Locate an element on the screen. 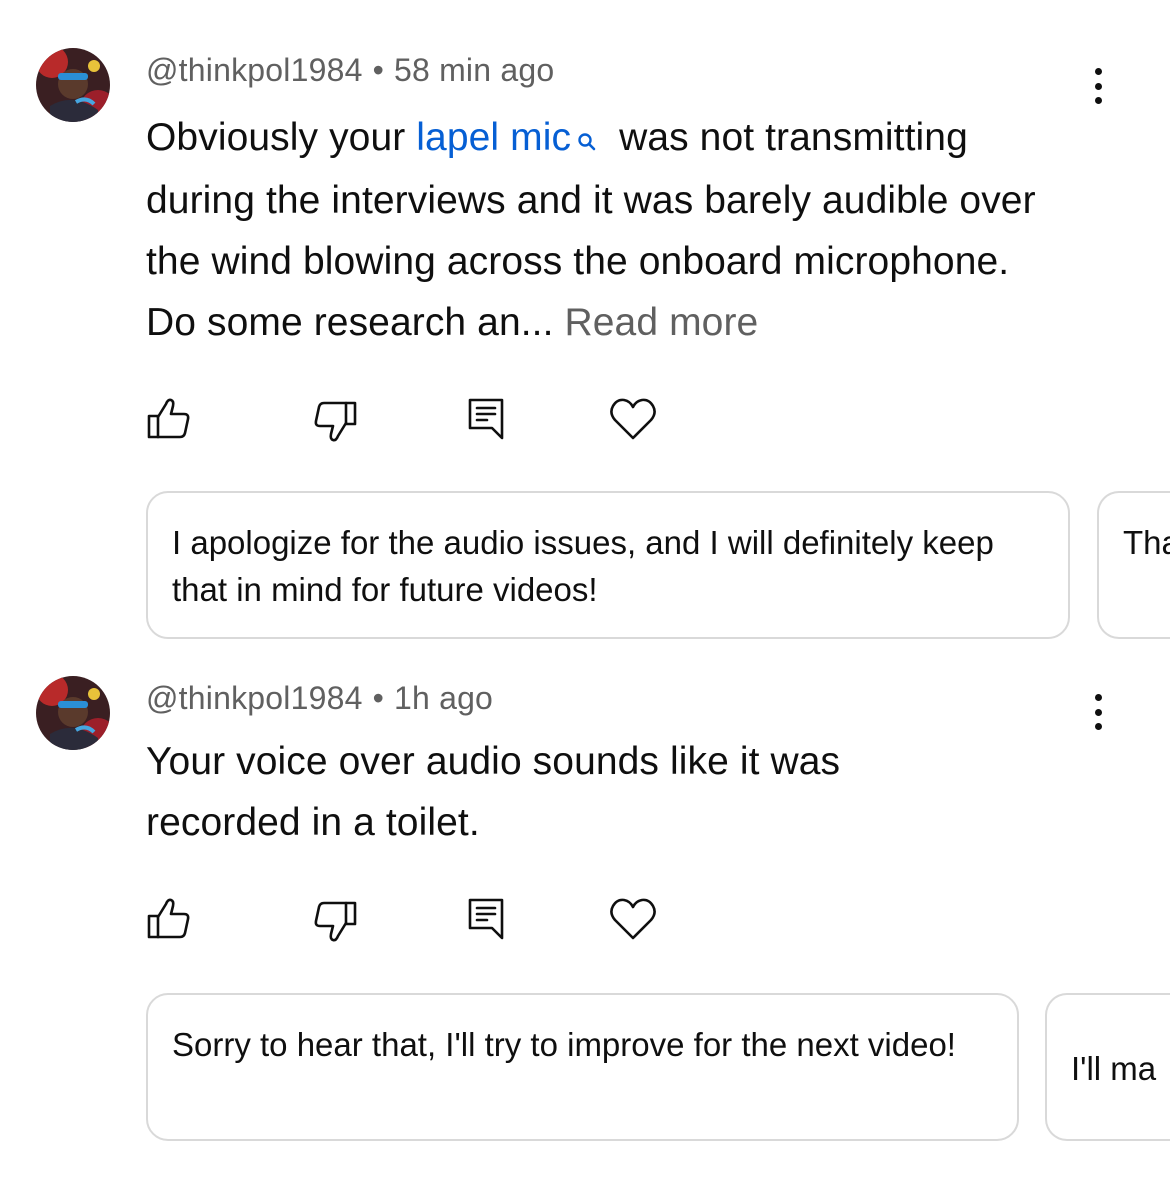 Image resolution: width=1170 pixels, height=1195 pixels. comment-meta: @thinkpol1984 • 58 min ago is located at coordinates (350, 70).